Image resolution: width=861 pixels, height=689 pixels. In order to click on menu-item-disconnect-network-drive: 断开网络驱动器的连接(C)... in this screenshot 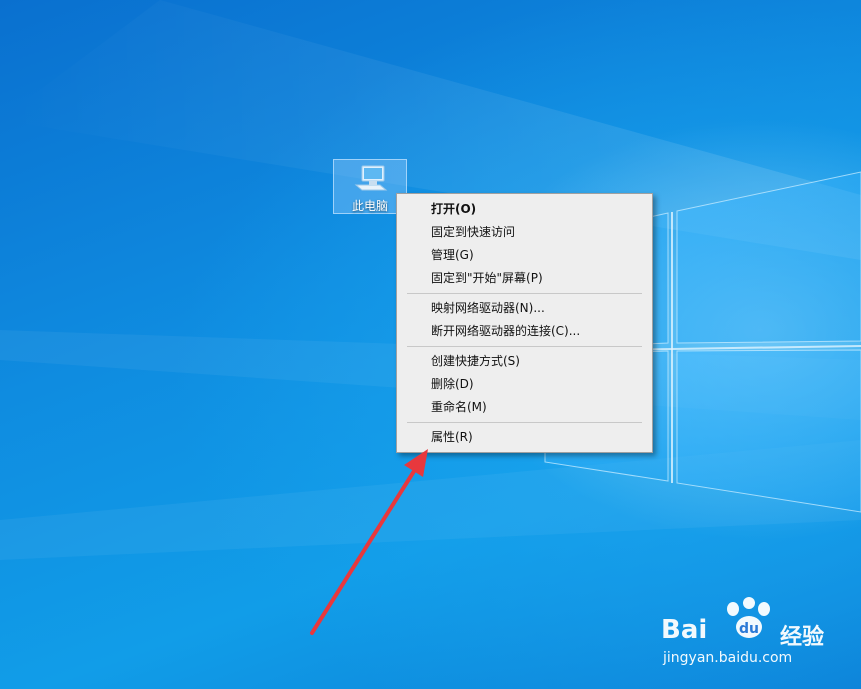, I will do `click(524, 331)`.